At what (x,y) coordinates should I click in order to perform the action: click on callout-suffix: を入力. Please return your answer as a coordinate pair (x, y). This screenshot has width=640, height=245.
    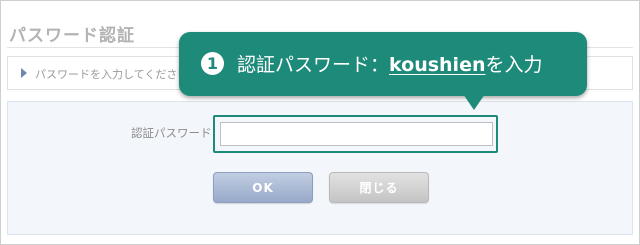
    Looking at the image, I should click on (514, 65).